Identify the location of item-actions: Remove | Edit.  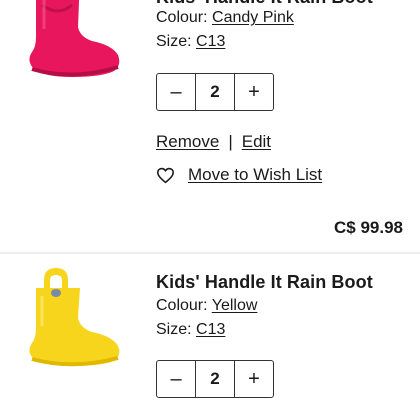
(213, 142).